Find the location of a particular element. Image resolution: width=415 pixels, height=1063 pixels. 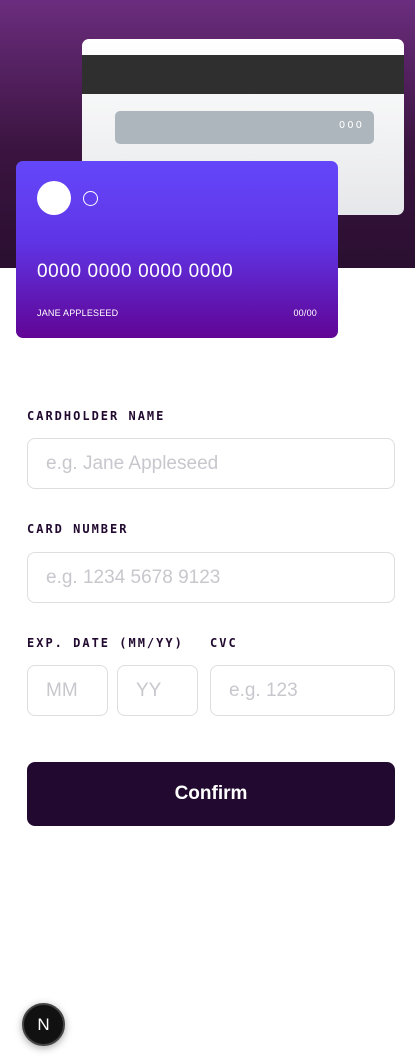

card-expiry-display: 00/00 is located at coordinates (305, 313).